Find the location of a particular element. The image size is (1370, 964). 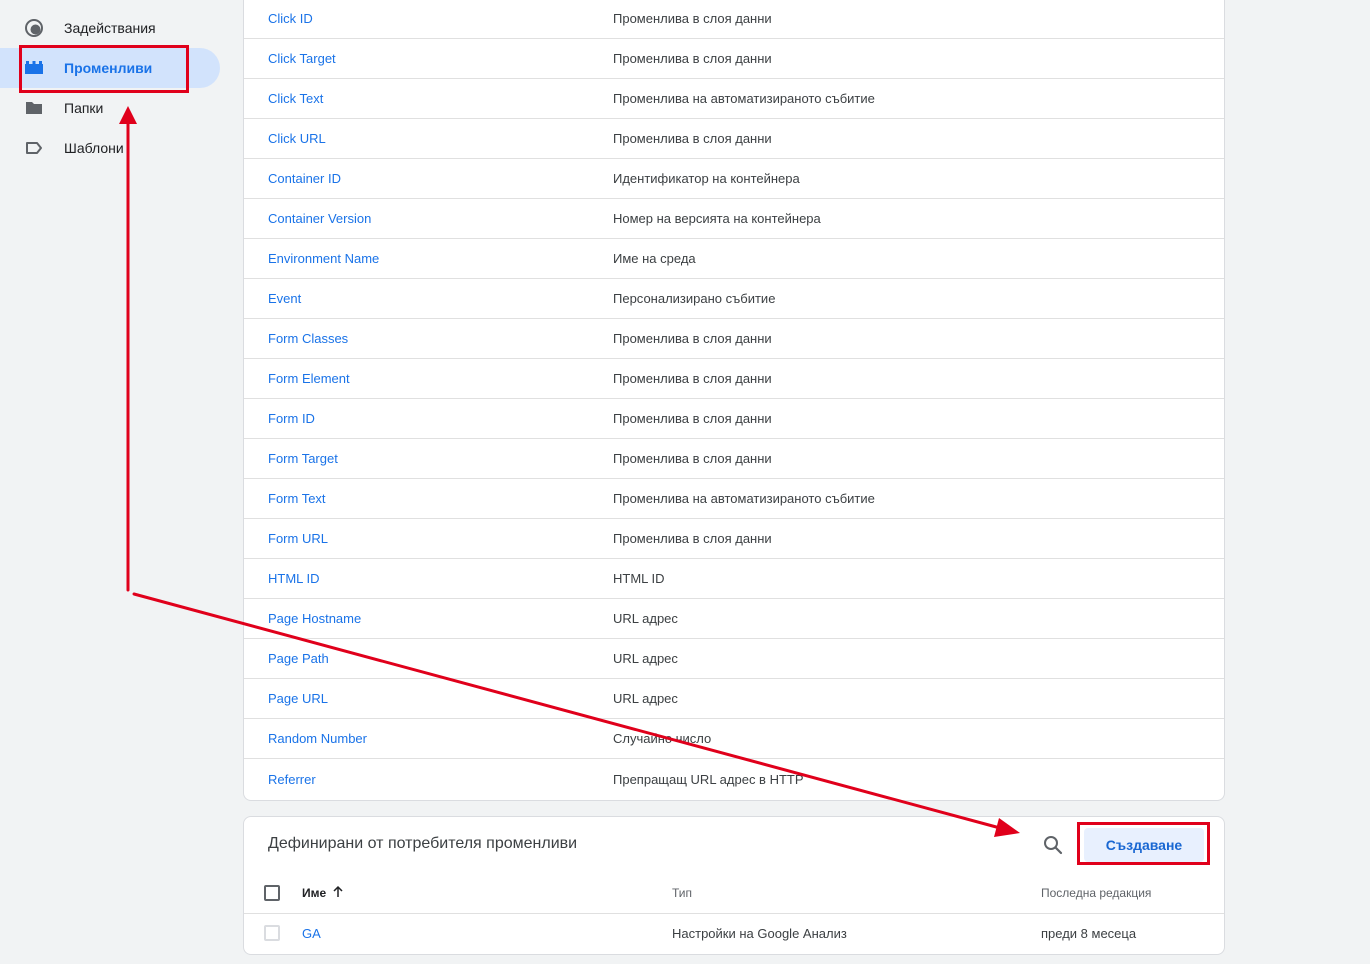

last-edited: преди 8 месеца is located at coordinates (1089, 933).